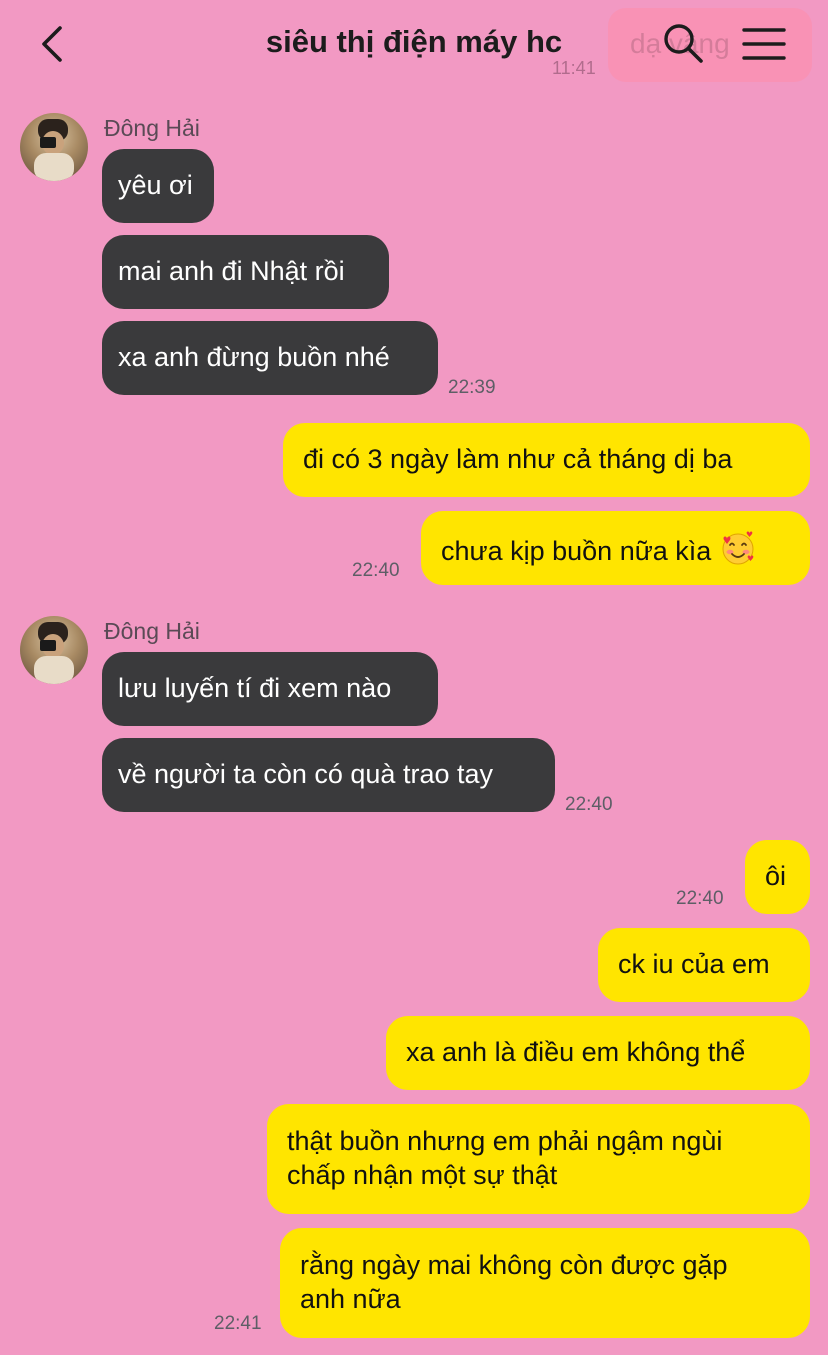  What do you see at coordinates (738, 552) in the screenshot?
I see `smiling-face-with-hearts-icon` at bounding box center [738, 552].